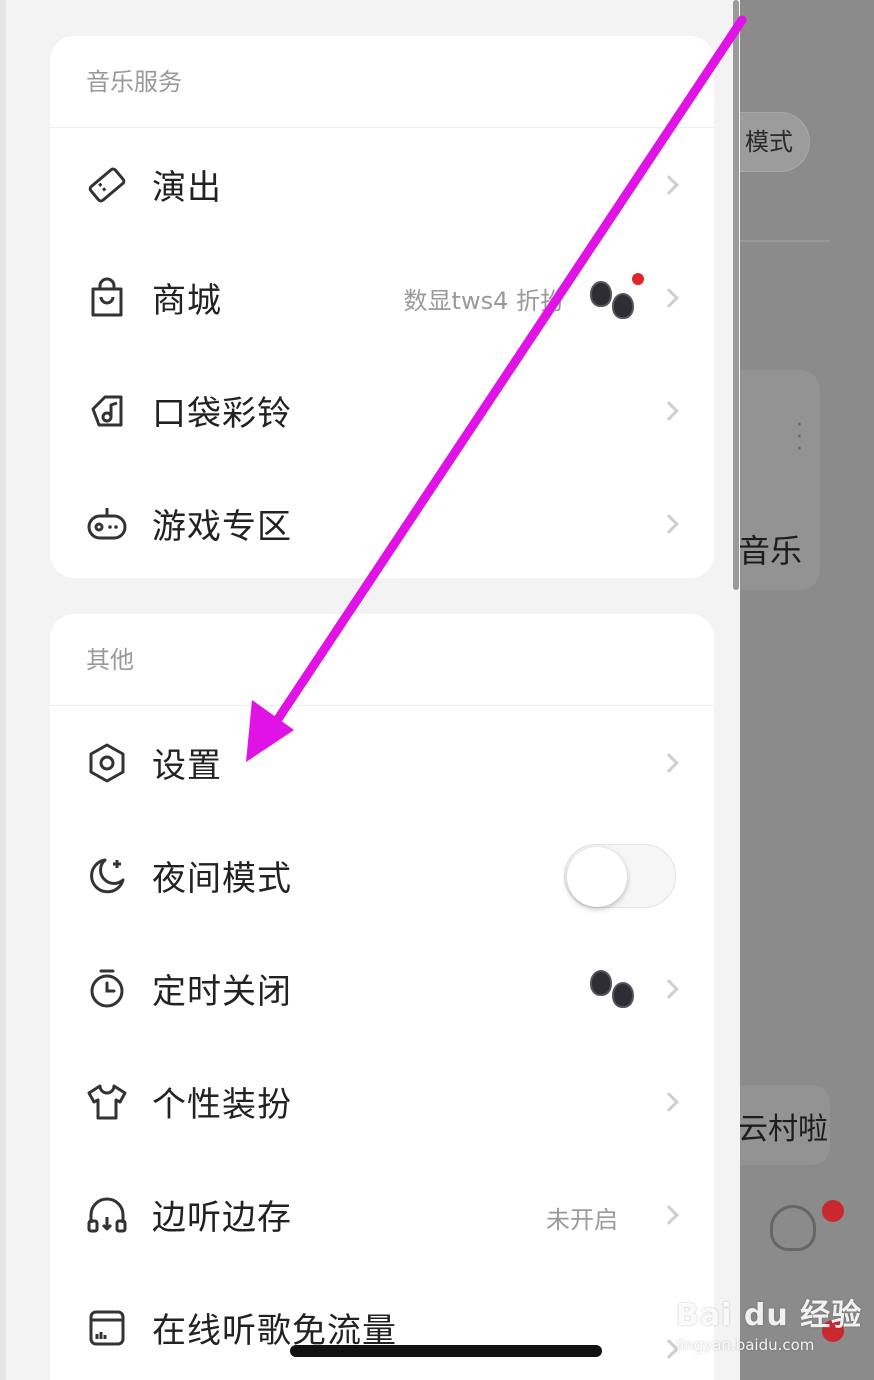 The width and height of the screenshot is (874, 1380). I want to click on mall-promo-text: 数显tws4 折扮, so click(483, 301).